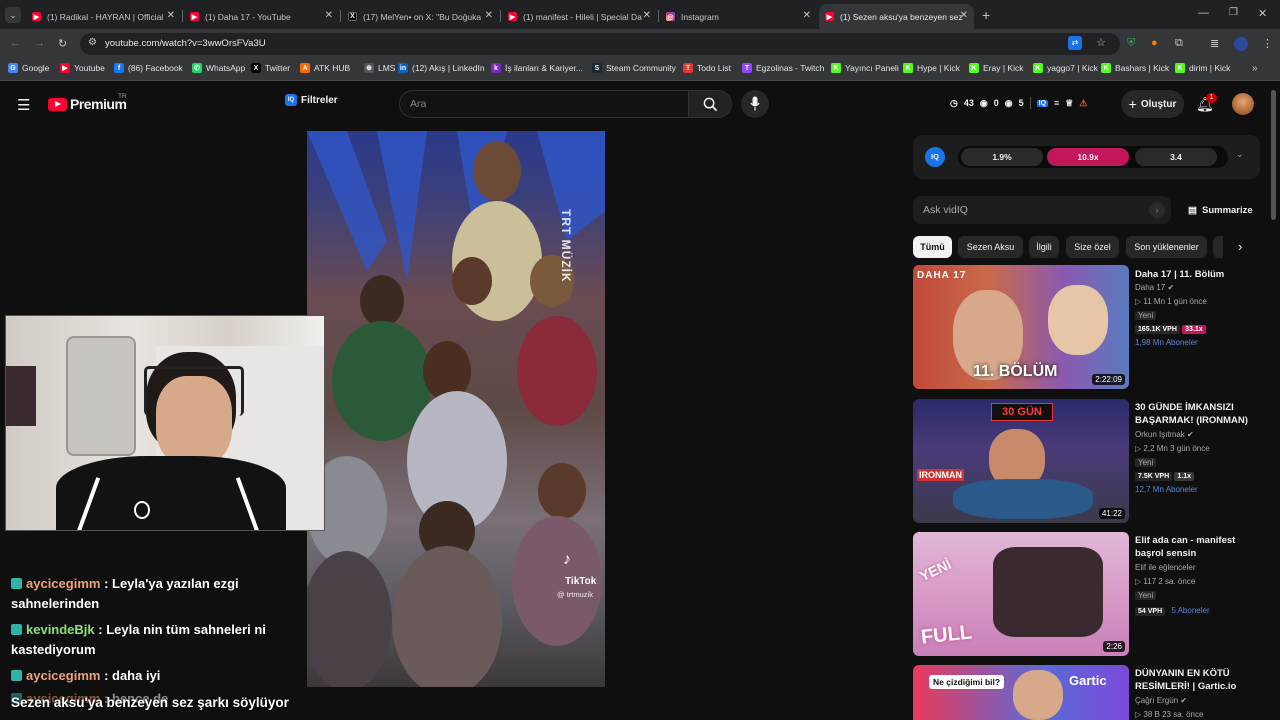 The image size is (1280, 720). I want to click on bookmark-item: X Twitter, so click(270, 68).